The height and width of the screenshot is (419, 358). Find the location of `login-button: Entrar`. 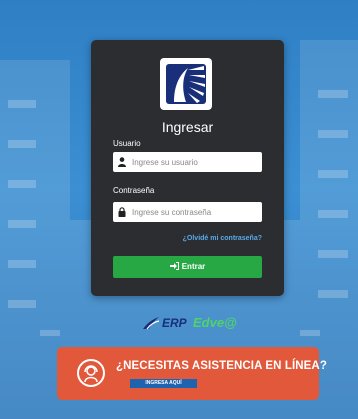

login-button: Entrar is located at coordinates (187, 267).